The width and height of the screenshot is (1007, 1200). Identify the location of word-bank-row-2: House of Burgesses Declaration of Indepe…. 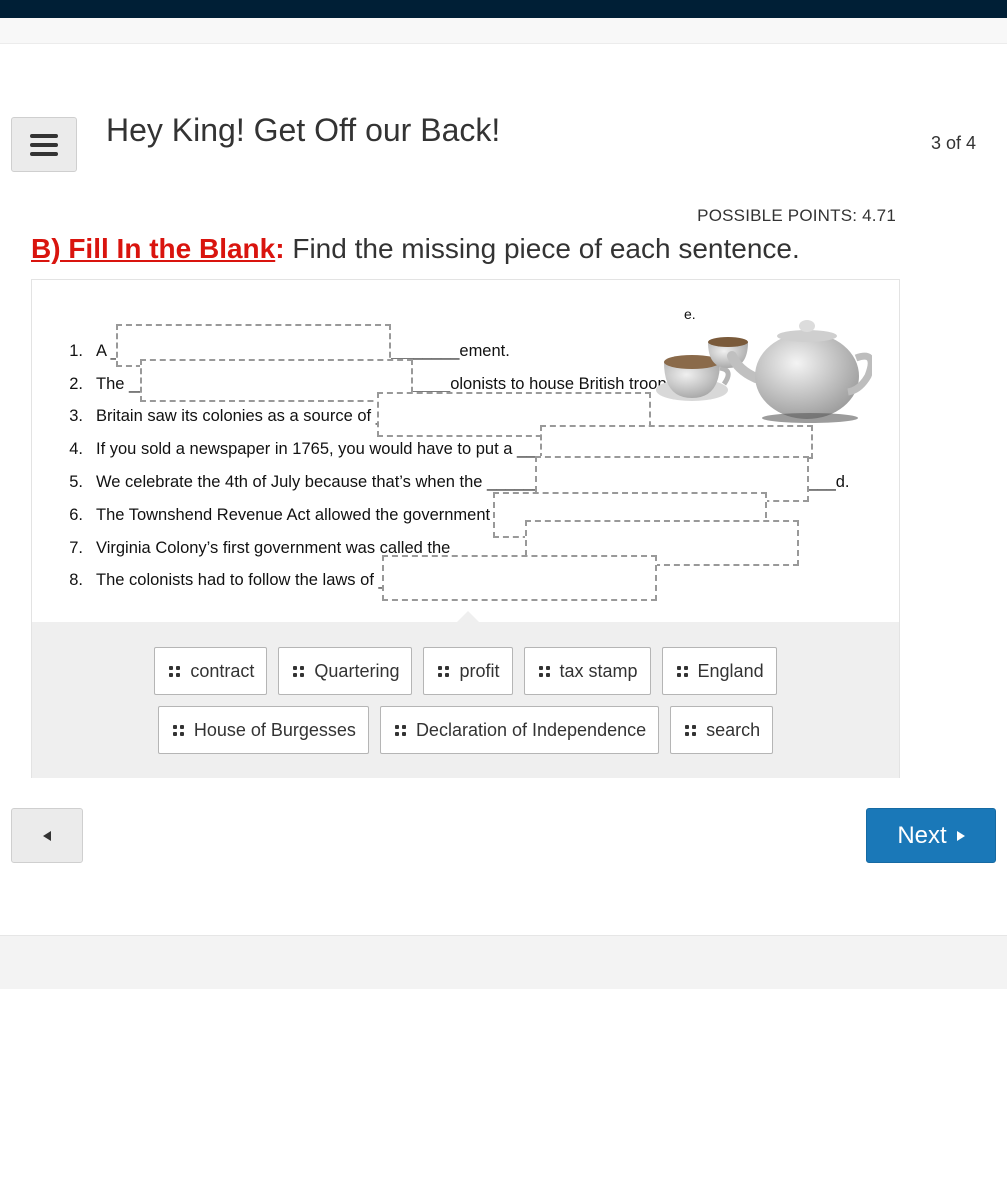
(465, 730).